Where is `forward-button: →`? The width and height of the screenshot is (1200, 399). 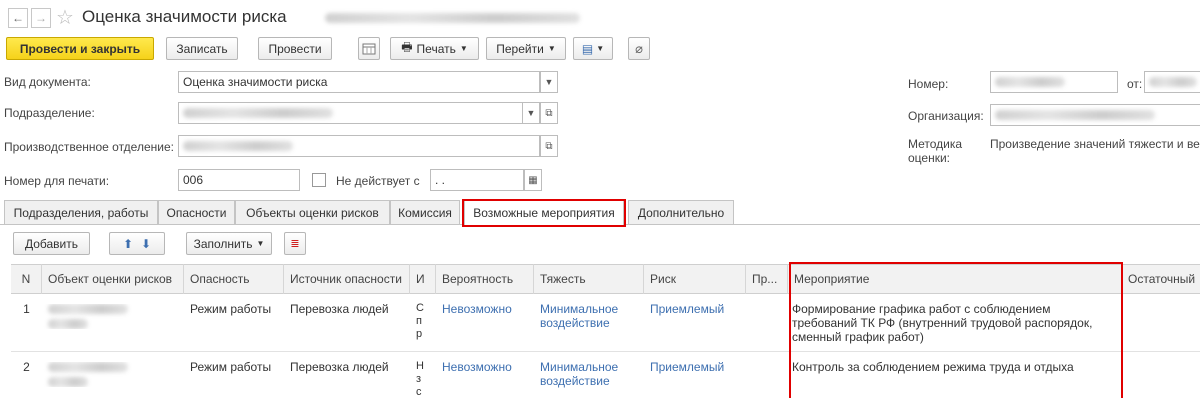 forward-button: → is located at coordinates (41, 18).